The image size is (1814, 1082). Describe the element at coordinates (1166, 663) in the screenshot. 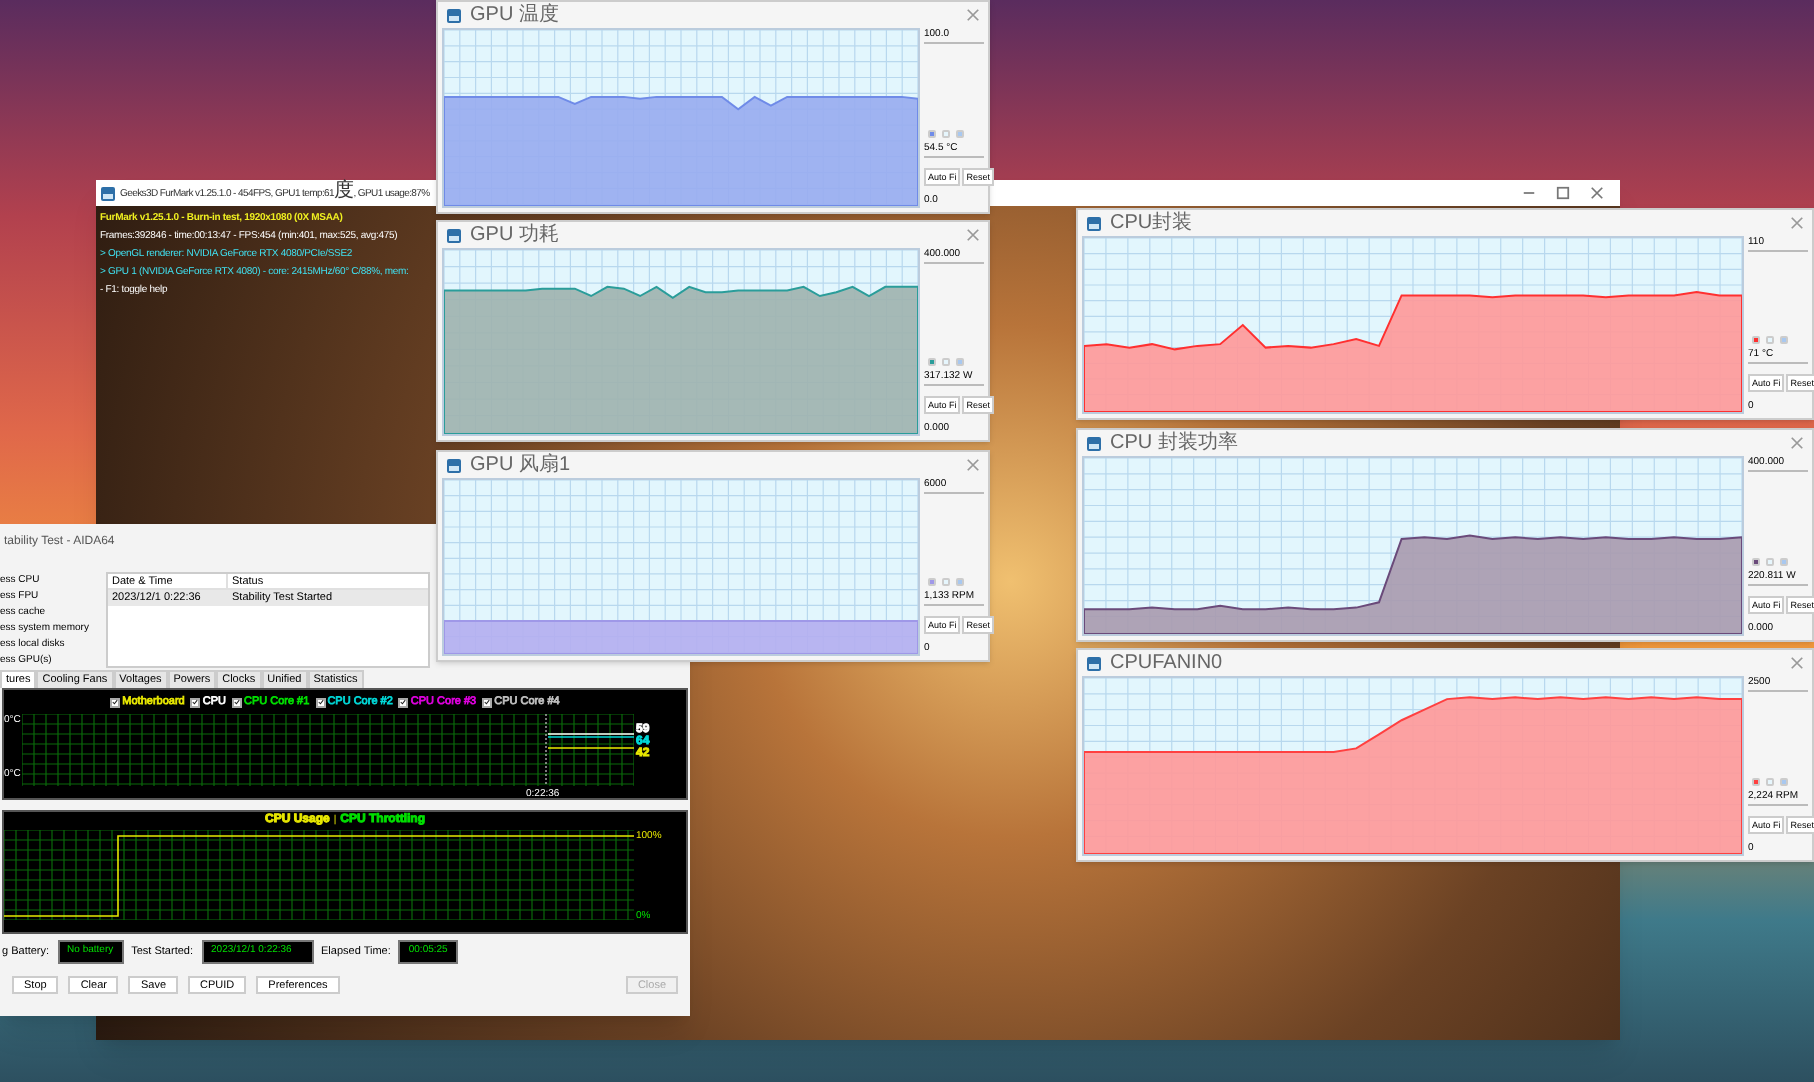

I see `window-title: CPUFANIN0` at that location.